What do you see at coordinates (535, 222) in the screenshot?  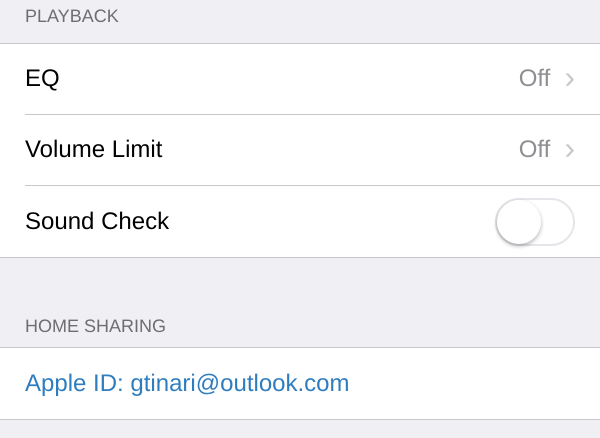 I see `toggle-switch` at bounding box center [535, 222].